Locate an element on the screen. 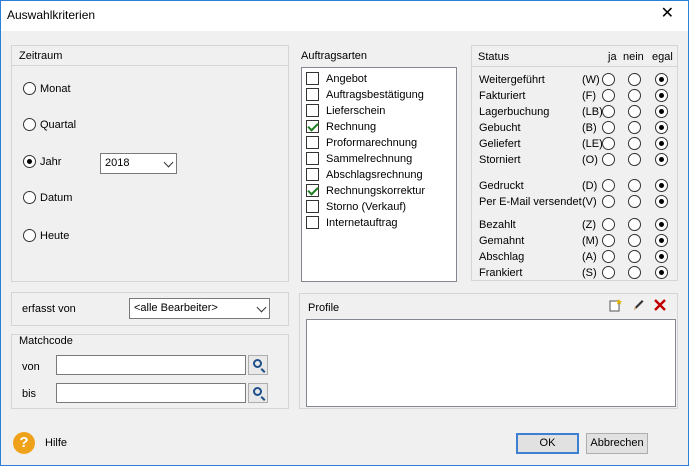  bearbeiter-select: <alle Bearbeiter> is located at coordinates (199, 308).